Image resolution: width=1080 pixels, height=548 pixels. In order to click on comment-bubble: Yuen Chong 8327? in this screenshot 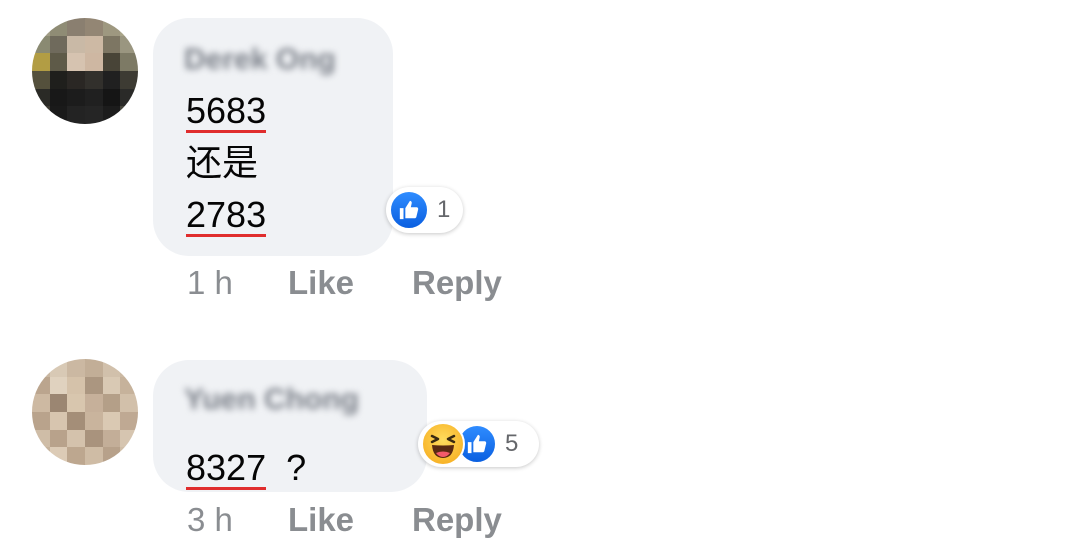, I will do `click(290, 426)`.